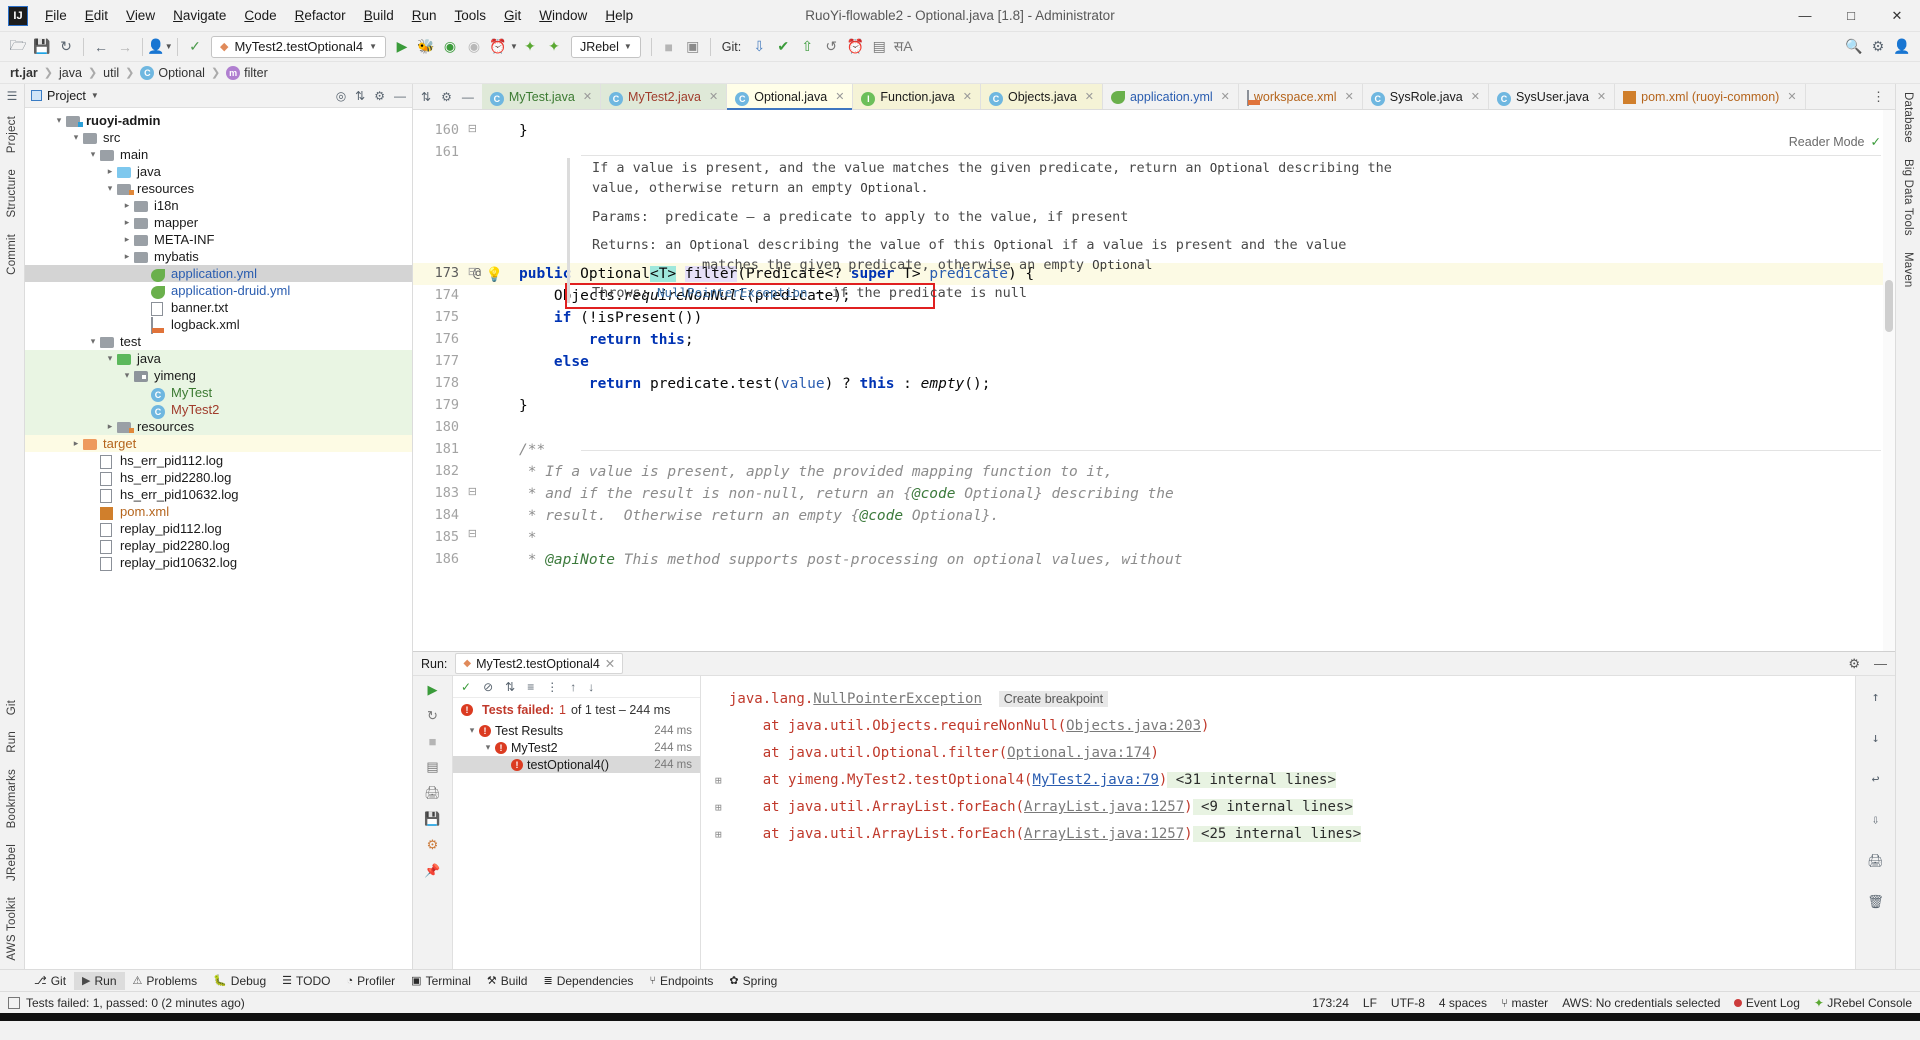  What do you see at coordinates (466, 687) in the screenshot?
I see `show-passed-icon: ✓` at bounding box center [466, 687].